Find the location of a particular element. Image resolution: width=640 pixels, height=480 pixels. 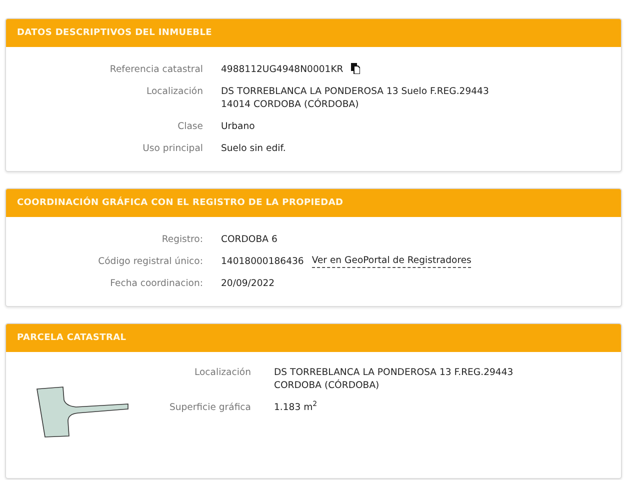

field-value: CORDOBA 6 is located at coordinates (249, 239).